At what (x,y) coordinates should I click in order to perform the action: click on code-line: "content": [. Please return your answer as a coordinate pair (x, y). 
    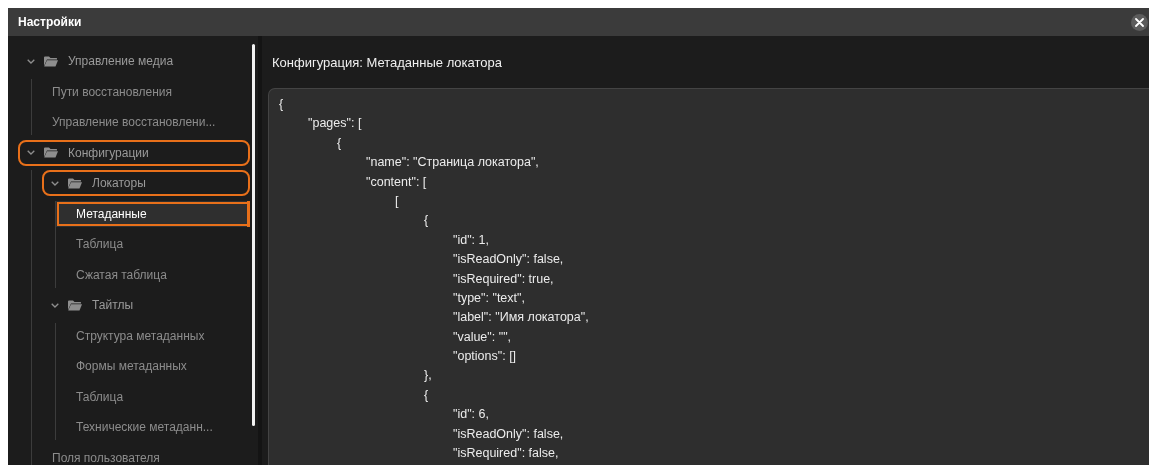
    Looking at the image, I should click on (396, 182).